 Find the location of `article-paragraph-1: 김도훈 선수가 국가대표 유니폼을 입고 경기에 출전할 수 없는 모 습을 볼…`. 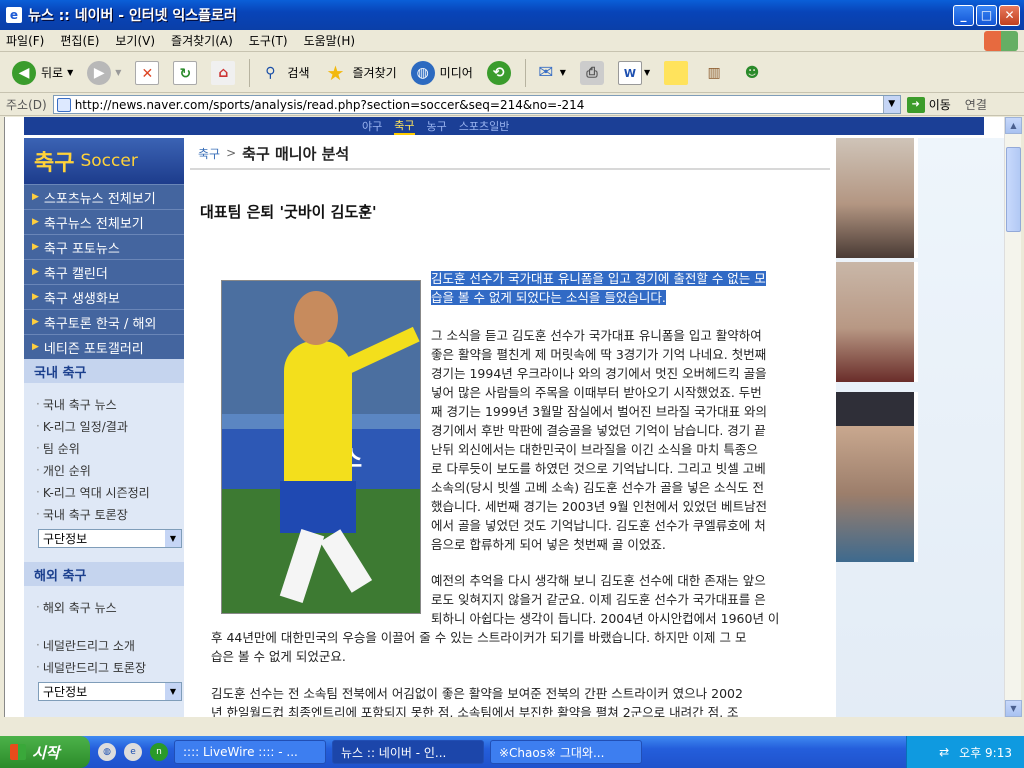

article-paragraph-1: 김도훈 선수가 국가대표 유니폼을 입고 경기에 출전할 수 없는 모 습을 볼… is located at coordinates (621, 288).